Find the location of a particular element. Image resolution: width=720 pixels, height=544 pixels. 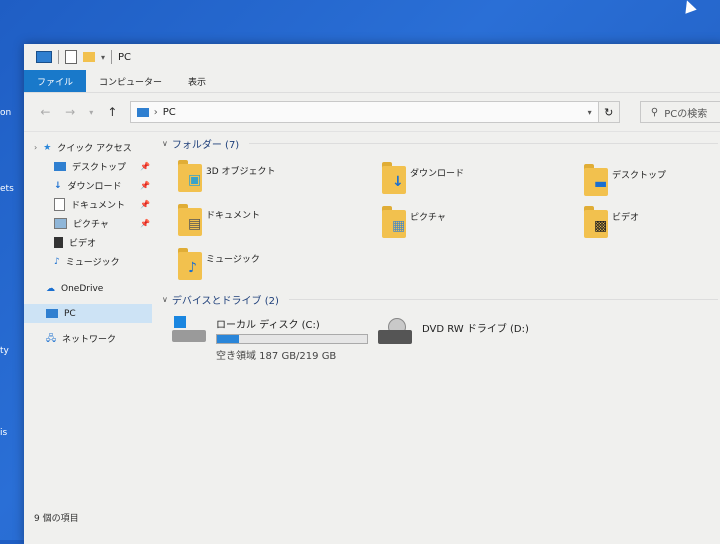

address-bar: › PC ▾ is located at coordinates (364, 112).